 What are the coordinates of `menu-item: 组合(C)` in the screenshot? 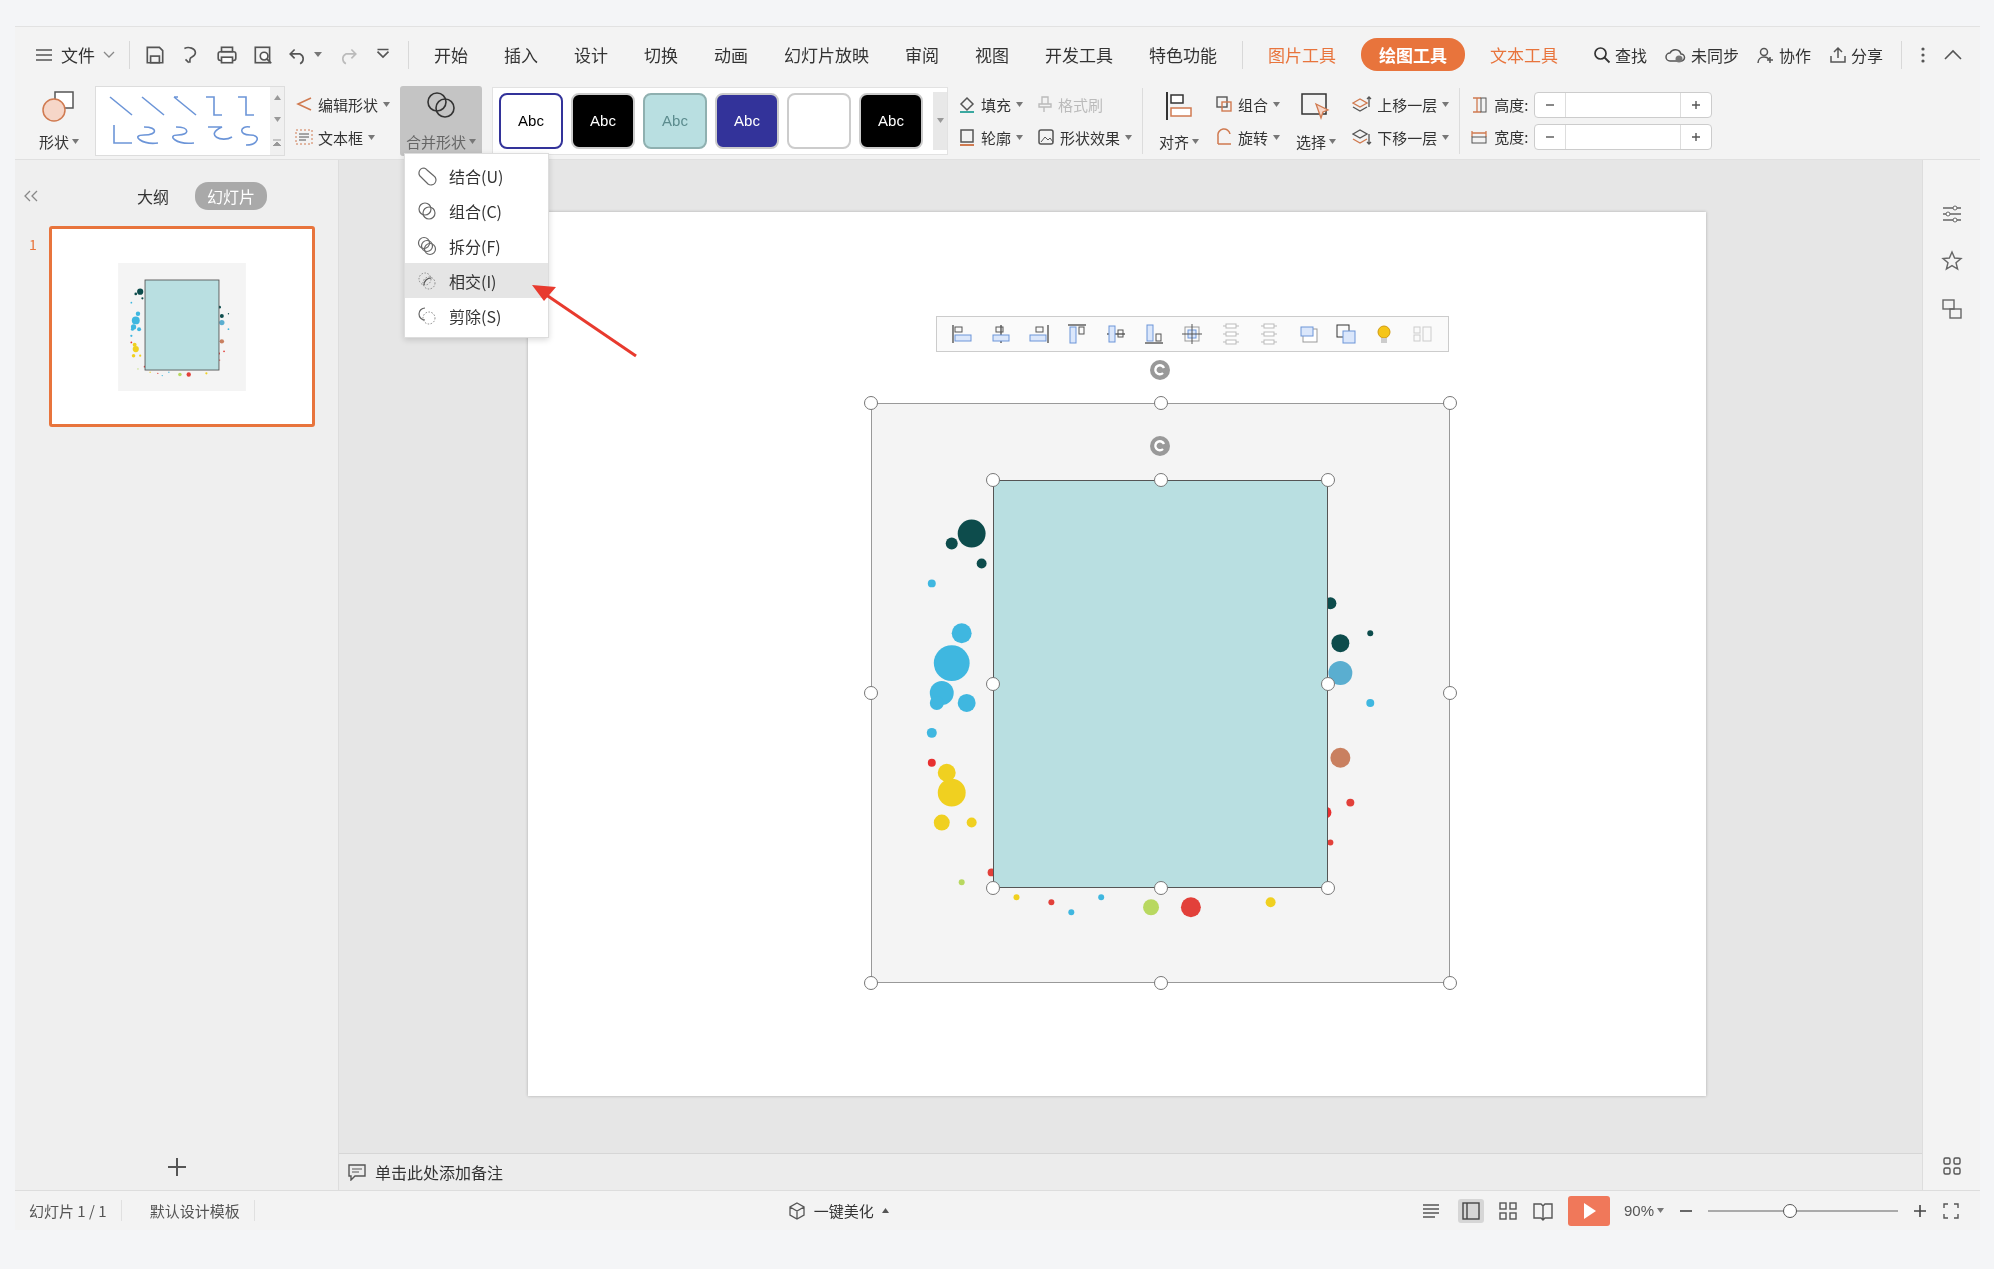 It's located at (476, 210).